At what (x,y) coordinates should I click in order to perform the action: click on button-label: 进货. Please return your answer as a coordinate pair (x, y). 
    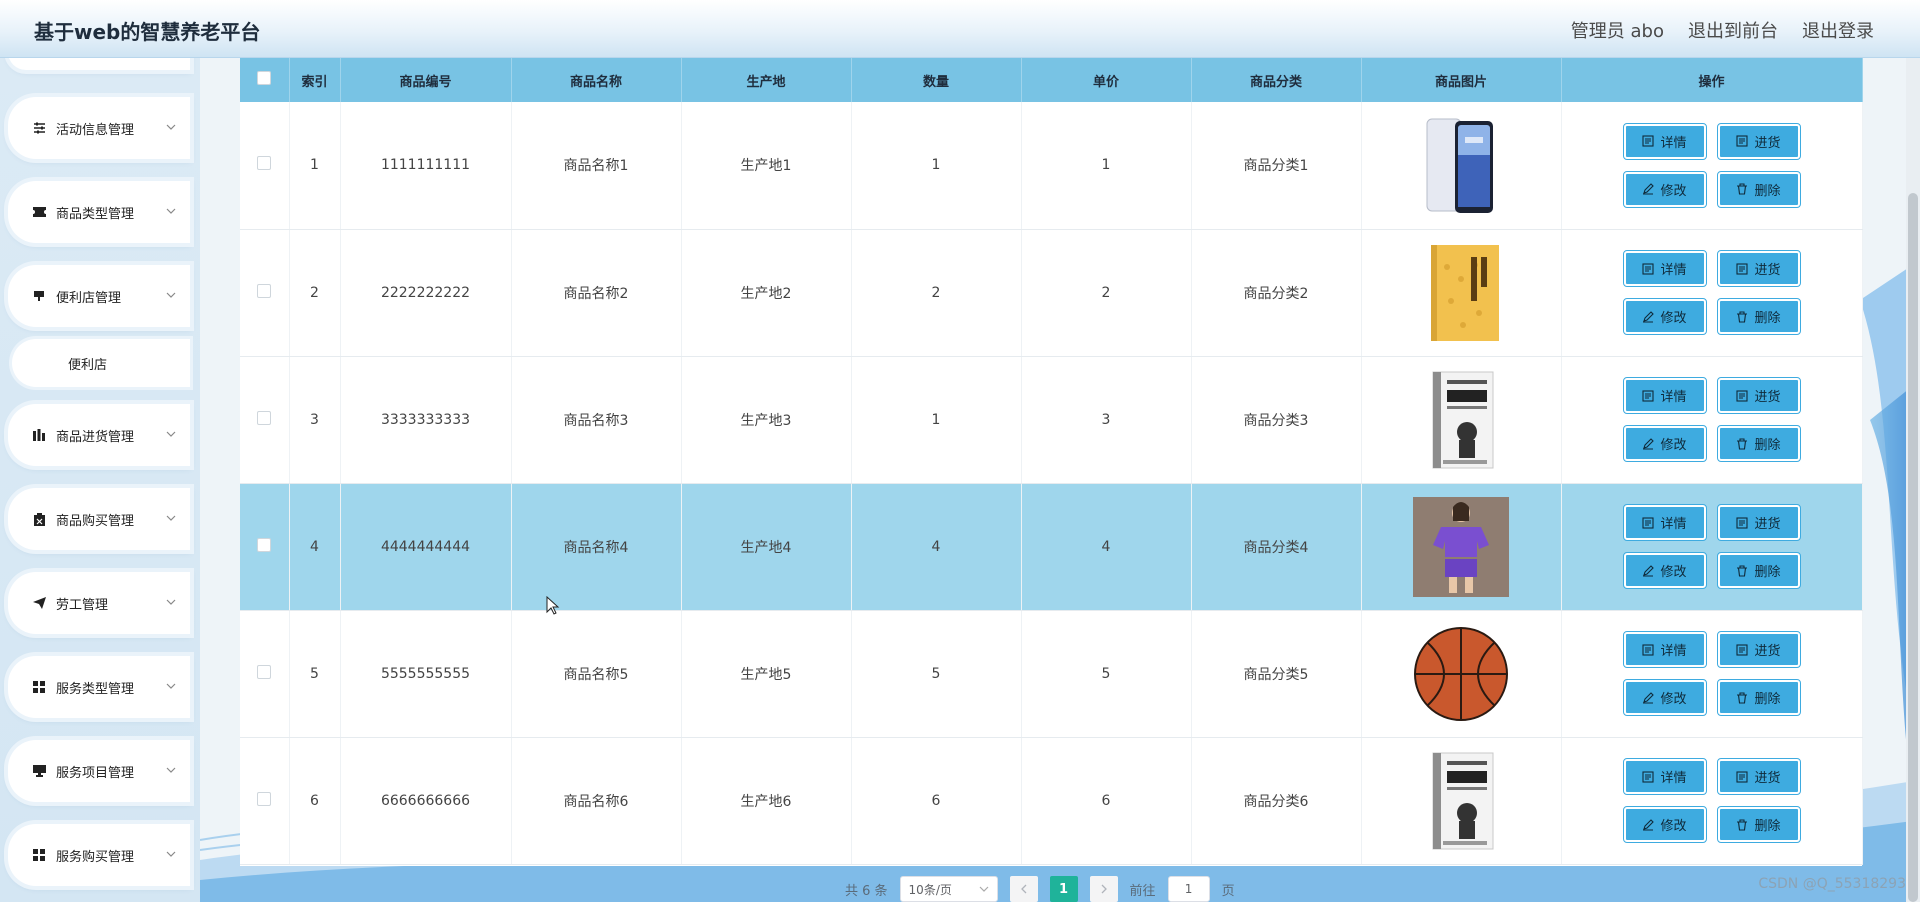
    Looking at the image, I should click on (1767, 397).